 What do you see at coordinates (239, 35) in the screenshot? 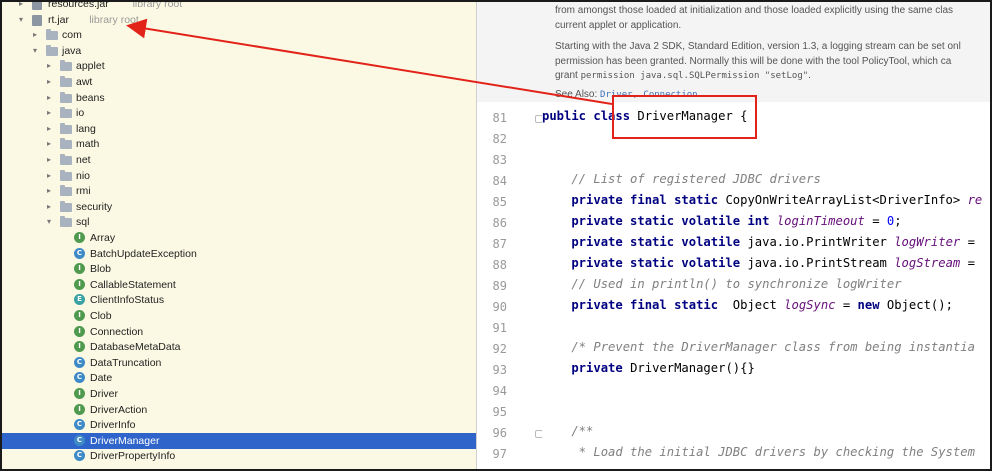
I see `tree-item-com: ▸ com` at bounding box center [239, 35].